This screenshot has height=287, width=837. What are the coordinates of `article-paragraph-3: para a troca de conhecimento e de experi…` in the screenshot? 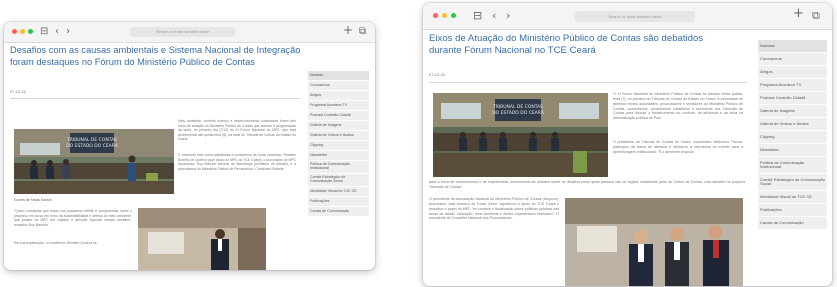 It's located at (587, 184).